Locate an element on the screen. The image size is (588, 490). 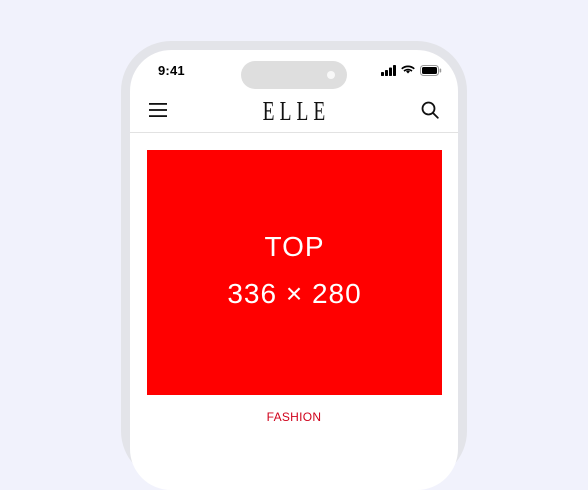
status-icons is located at coordinates (411, 72).